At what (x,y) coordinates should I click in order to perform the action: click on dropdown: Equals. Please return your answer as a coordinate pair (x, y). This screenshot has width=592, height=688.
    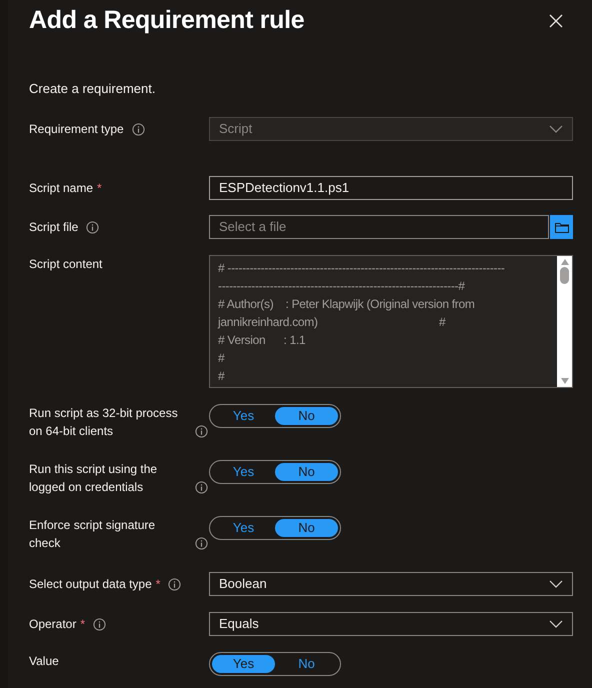
    Looking at the image, I should click on (391, 624).